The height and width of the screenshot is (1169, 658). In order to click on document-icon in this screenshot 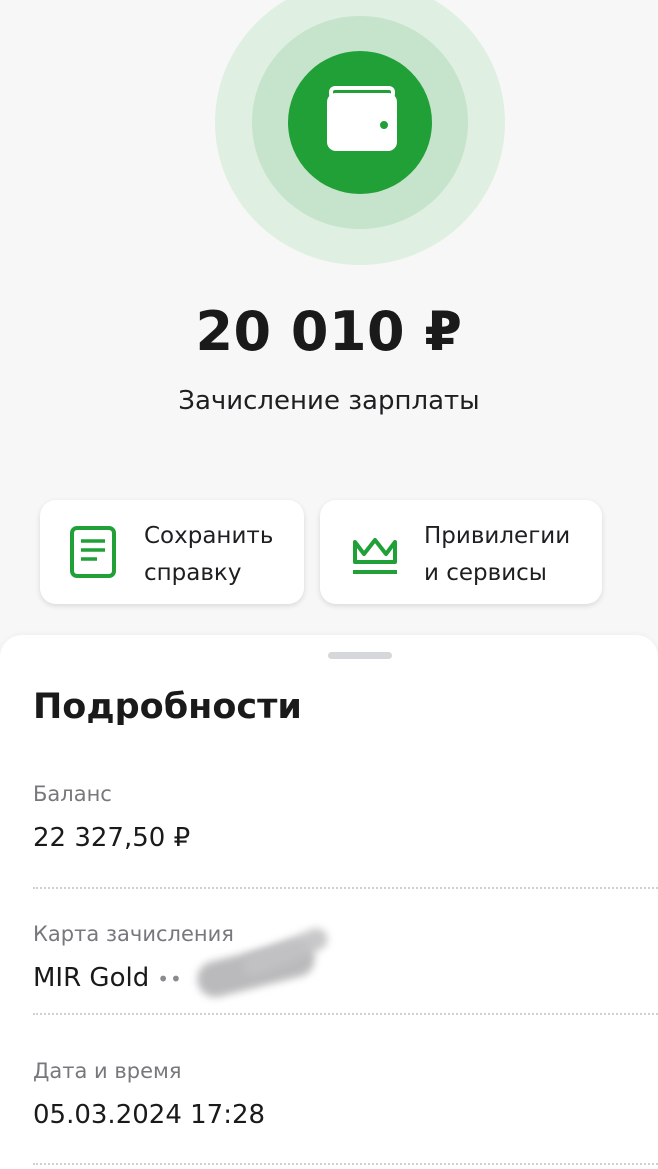, I will do `click(93, 552)`.